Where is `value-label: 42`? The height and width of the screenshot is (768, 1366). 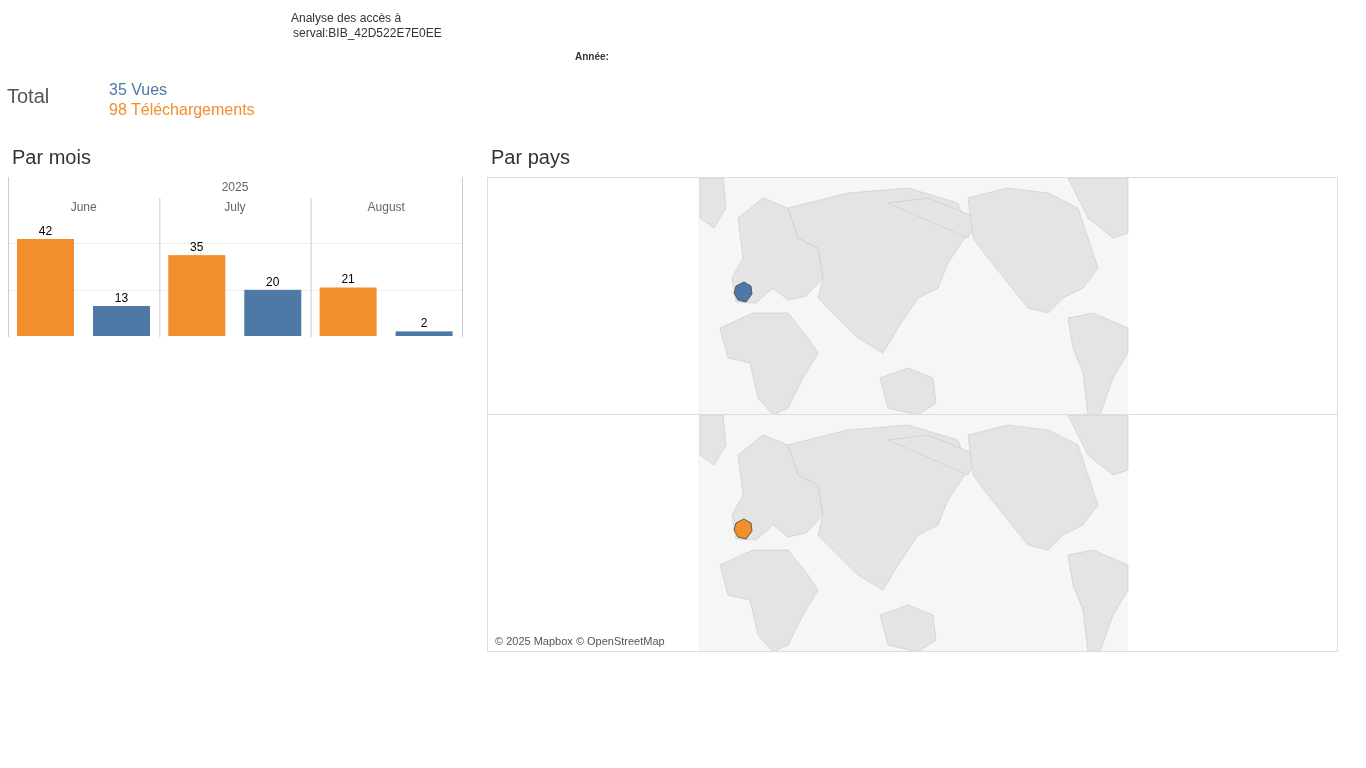 value-label: 42 is located at coordinates (45, 231).